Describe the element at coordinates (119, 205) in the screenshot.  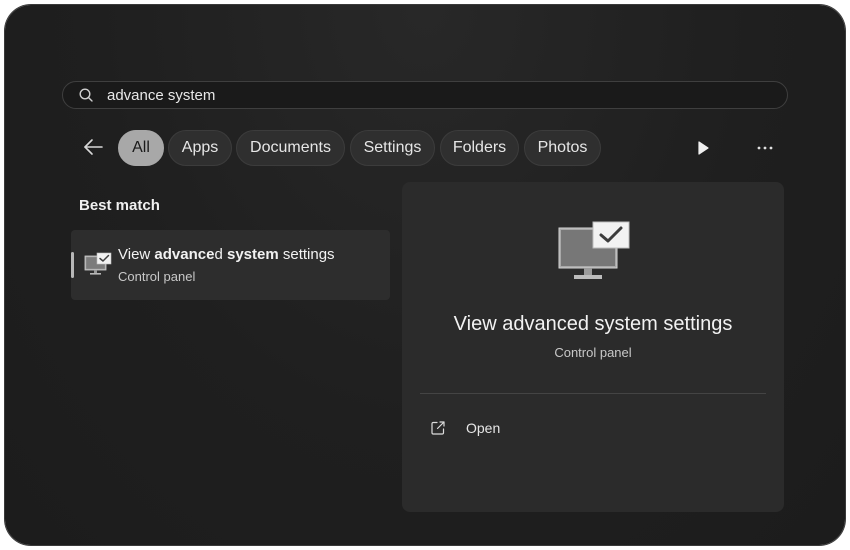
I see `best-match-heading: Best match` at that location.